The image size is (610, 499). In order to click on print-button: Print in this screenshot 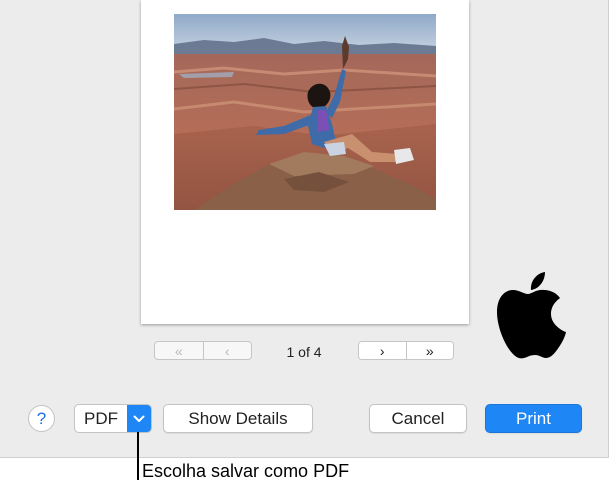, I will do `click(533, 418)`.